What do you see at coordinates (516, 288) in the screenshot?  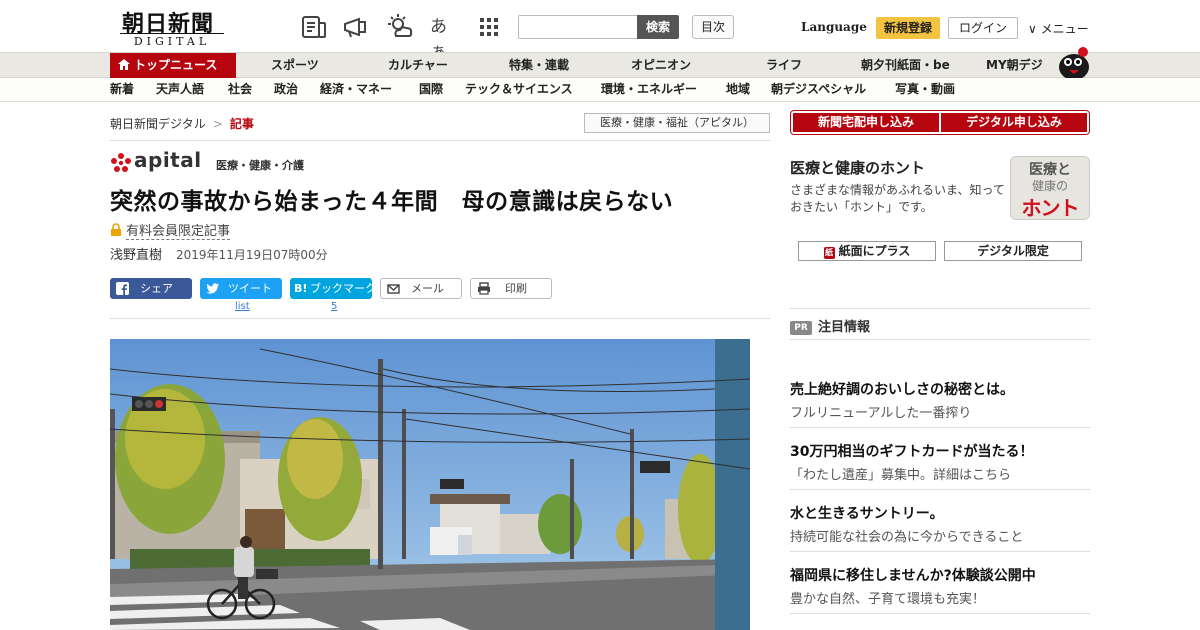 I see `print-label: 印刷` at bounding box center [516, 288].